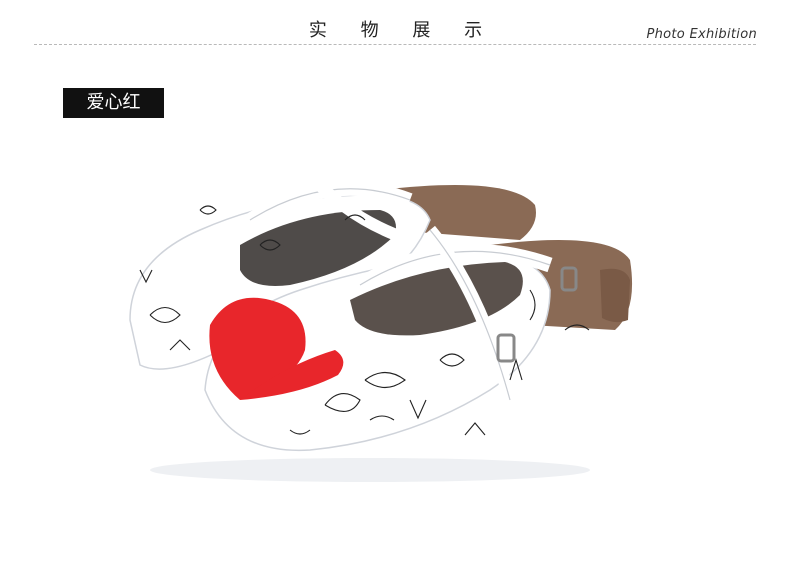 Image resolution: width=791 pixels, height=570 pixels. I want to click on color-variant-label: 爱心红, so click(113, 103).